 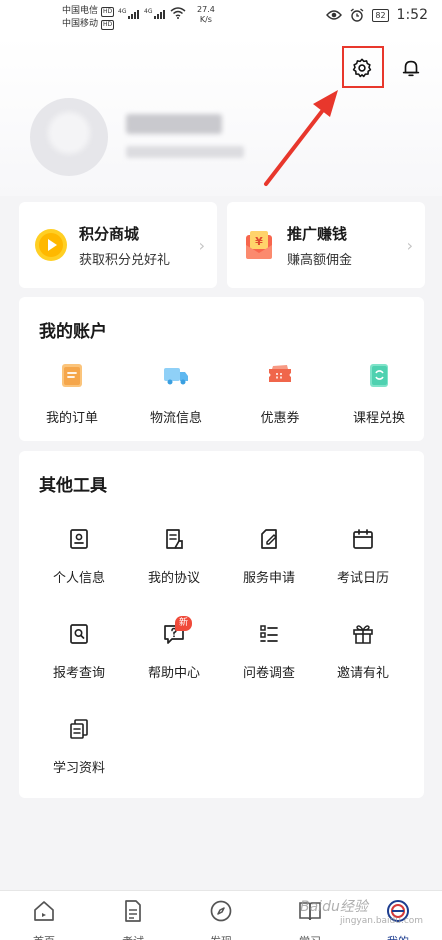 I want to click on logistics-button: 物流信息, so click(x=176, y=393).